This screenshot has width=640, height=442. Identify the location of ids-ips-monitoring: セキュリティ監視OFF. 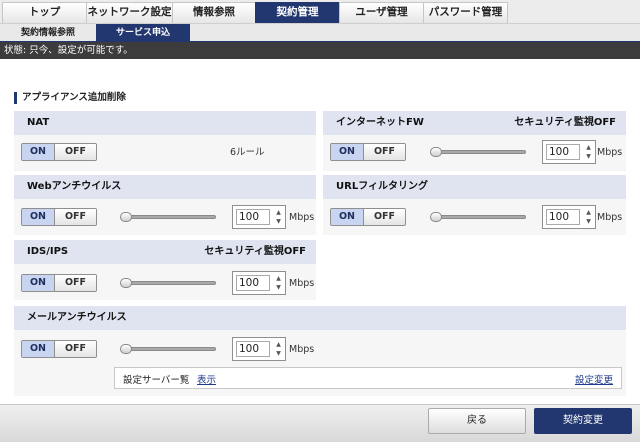
(255, 251).